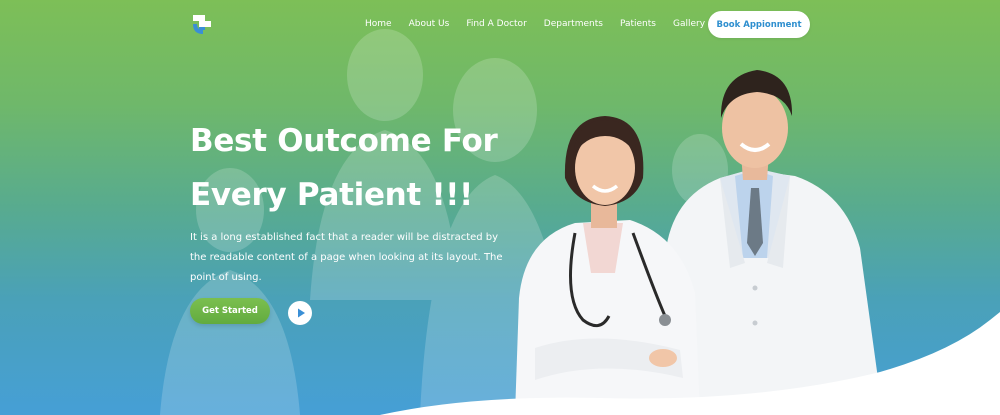 This screenshot has height=415, width=1000. What do you see at coordinates (573, 24) in the screenshot?
I see `nav-item-departments: Departments` at bounding box center [573, 24].